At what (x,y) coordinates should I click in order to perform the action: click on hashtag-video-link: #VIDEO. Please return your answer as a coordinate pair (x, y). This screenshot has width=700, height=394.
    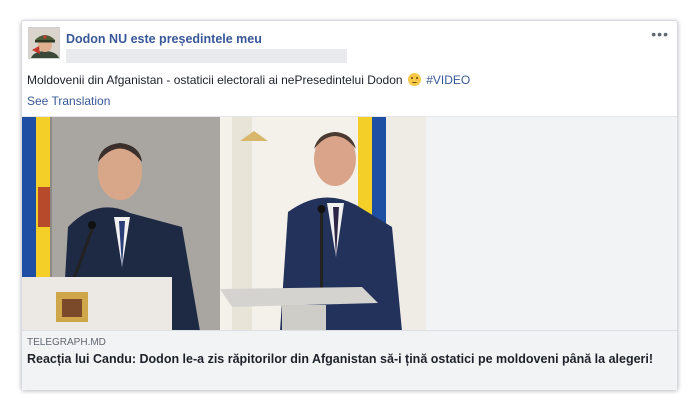
    Looking at the image, I should click on (448, 80).